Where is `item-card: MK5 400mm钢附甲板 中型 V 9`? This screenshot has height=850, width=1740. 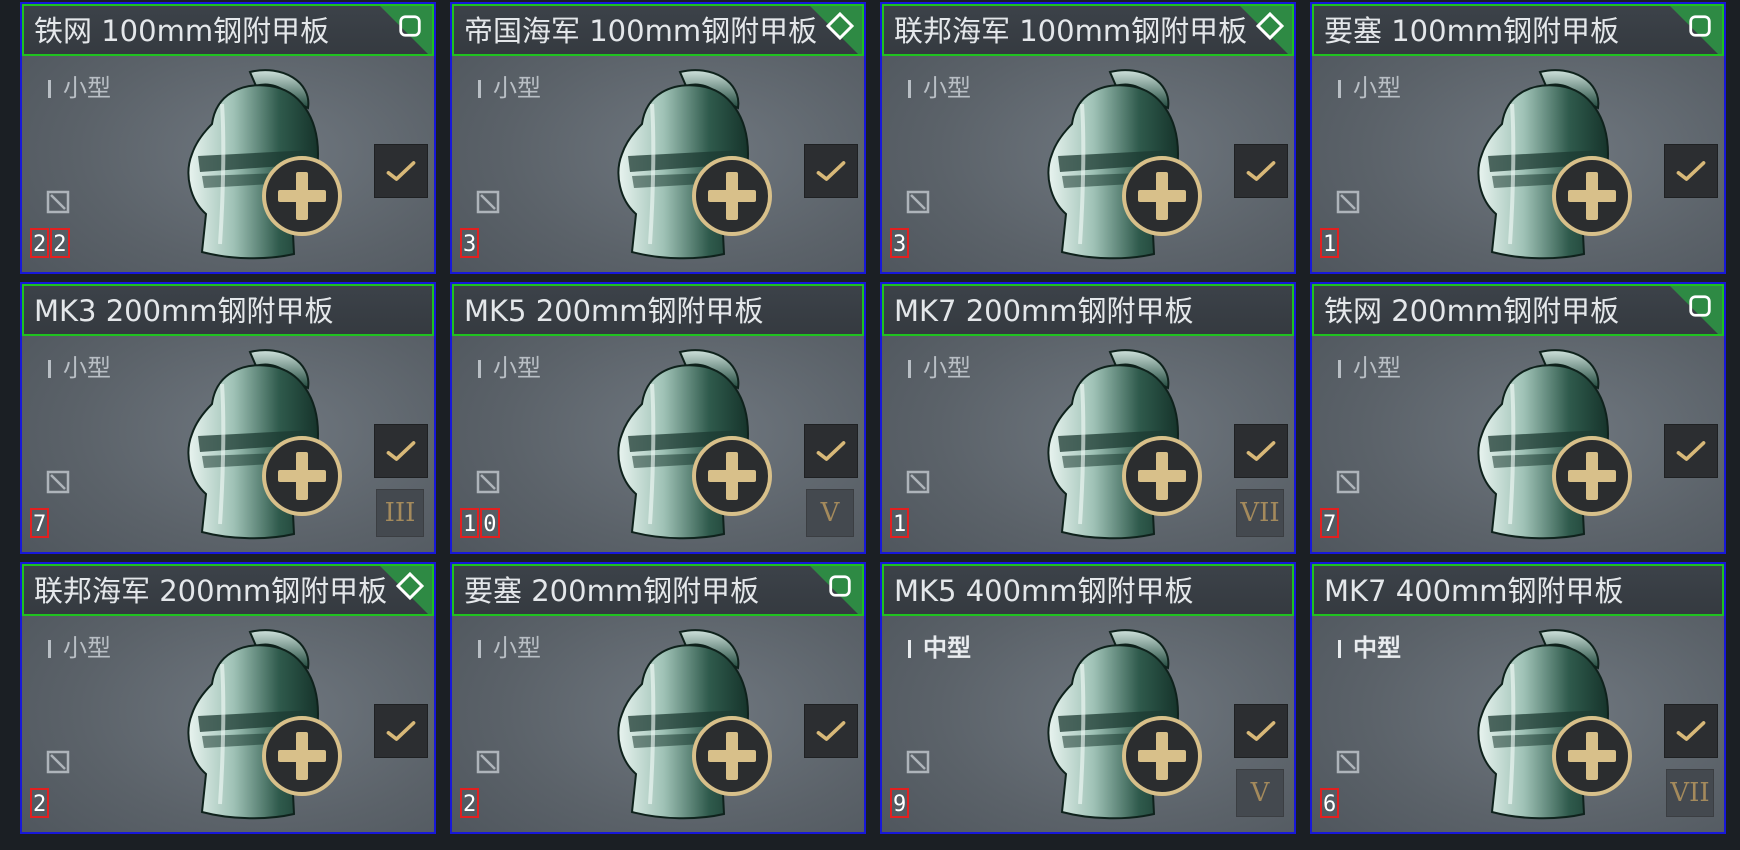 item-card: MK5 400mm钢附甲板 中型 V 9 is located at coordinates (1088, 698).